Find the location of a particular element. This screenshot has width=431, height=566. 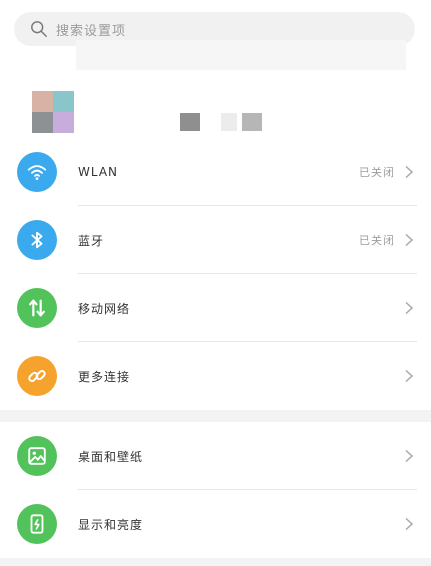

setting-row-mobile-network: 移动网络 is located at coordinates (215, 308).